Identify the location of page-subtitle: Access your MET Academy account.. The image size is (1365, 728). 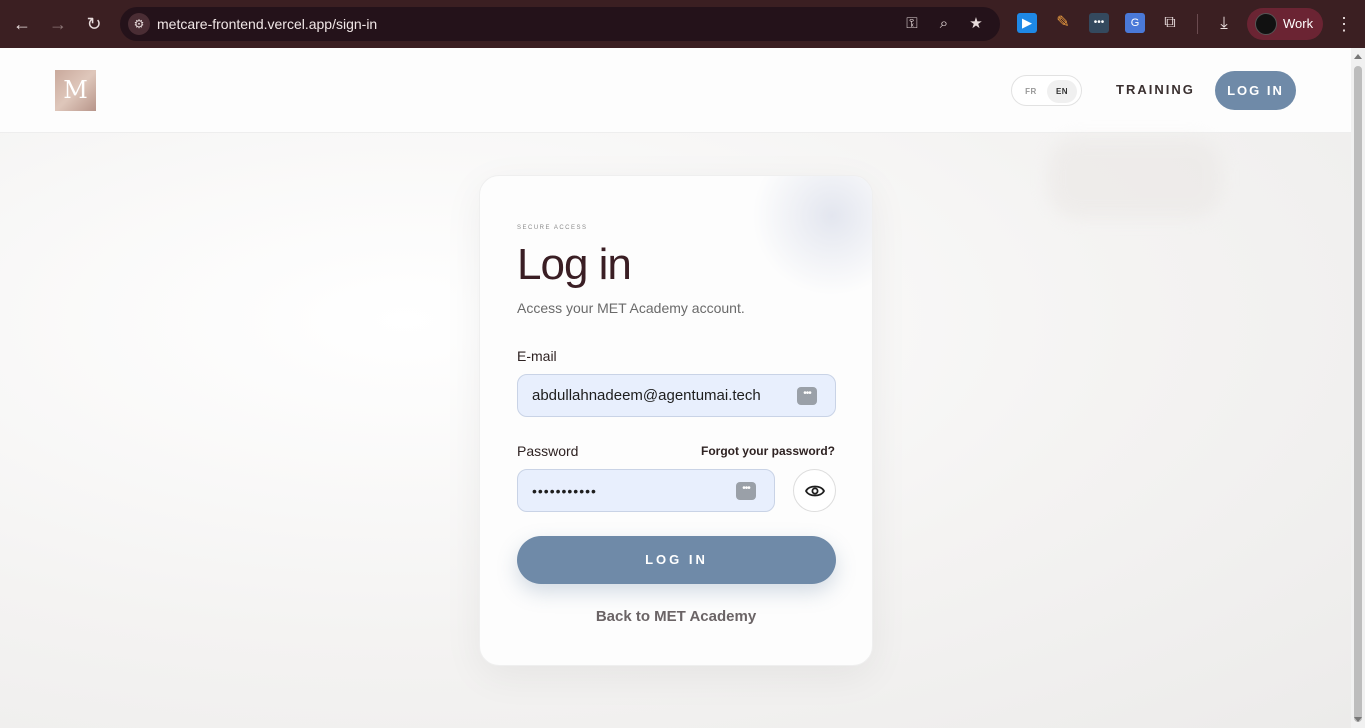
(631, 308).